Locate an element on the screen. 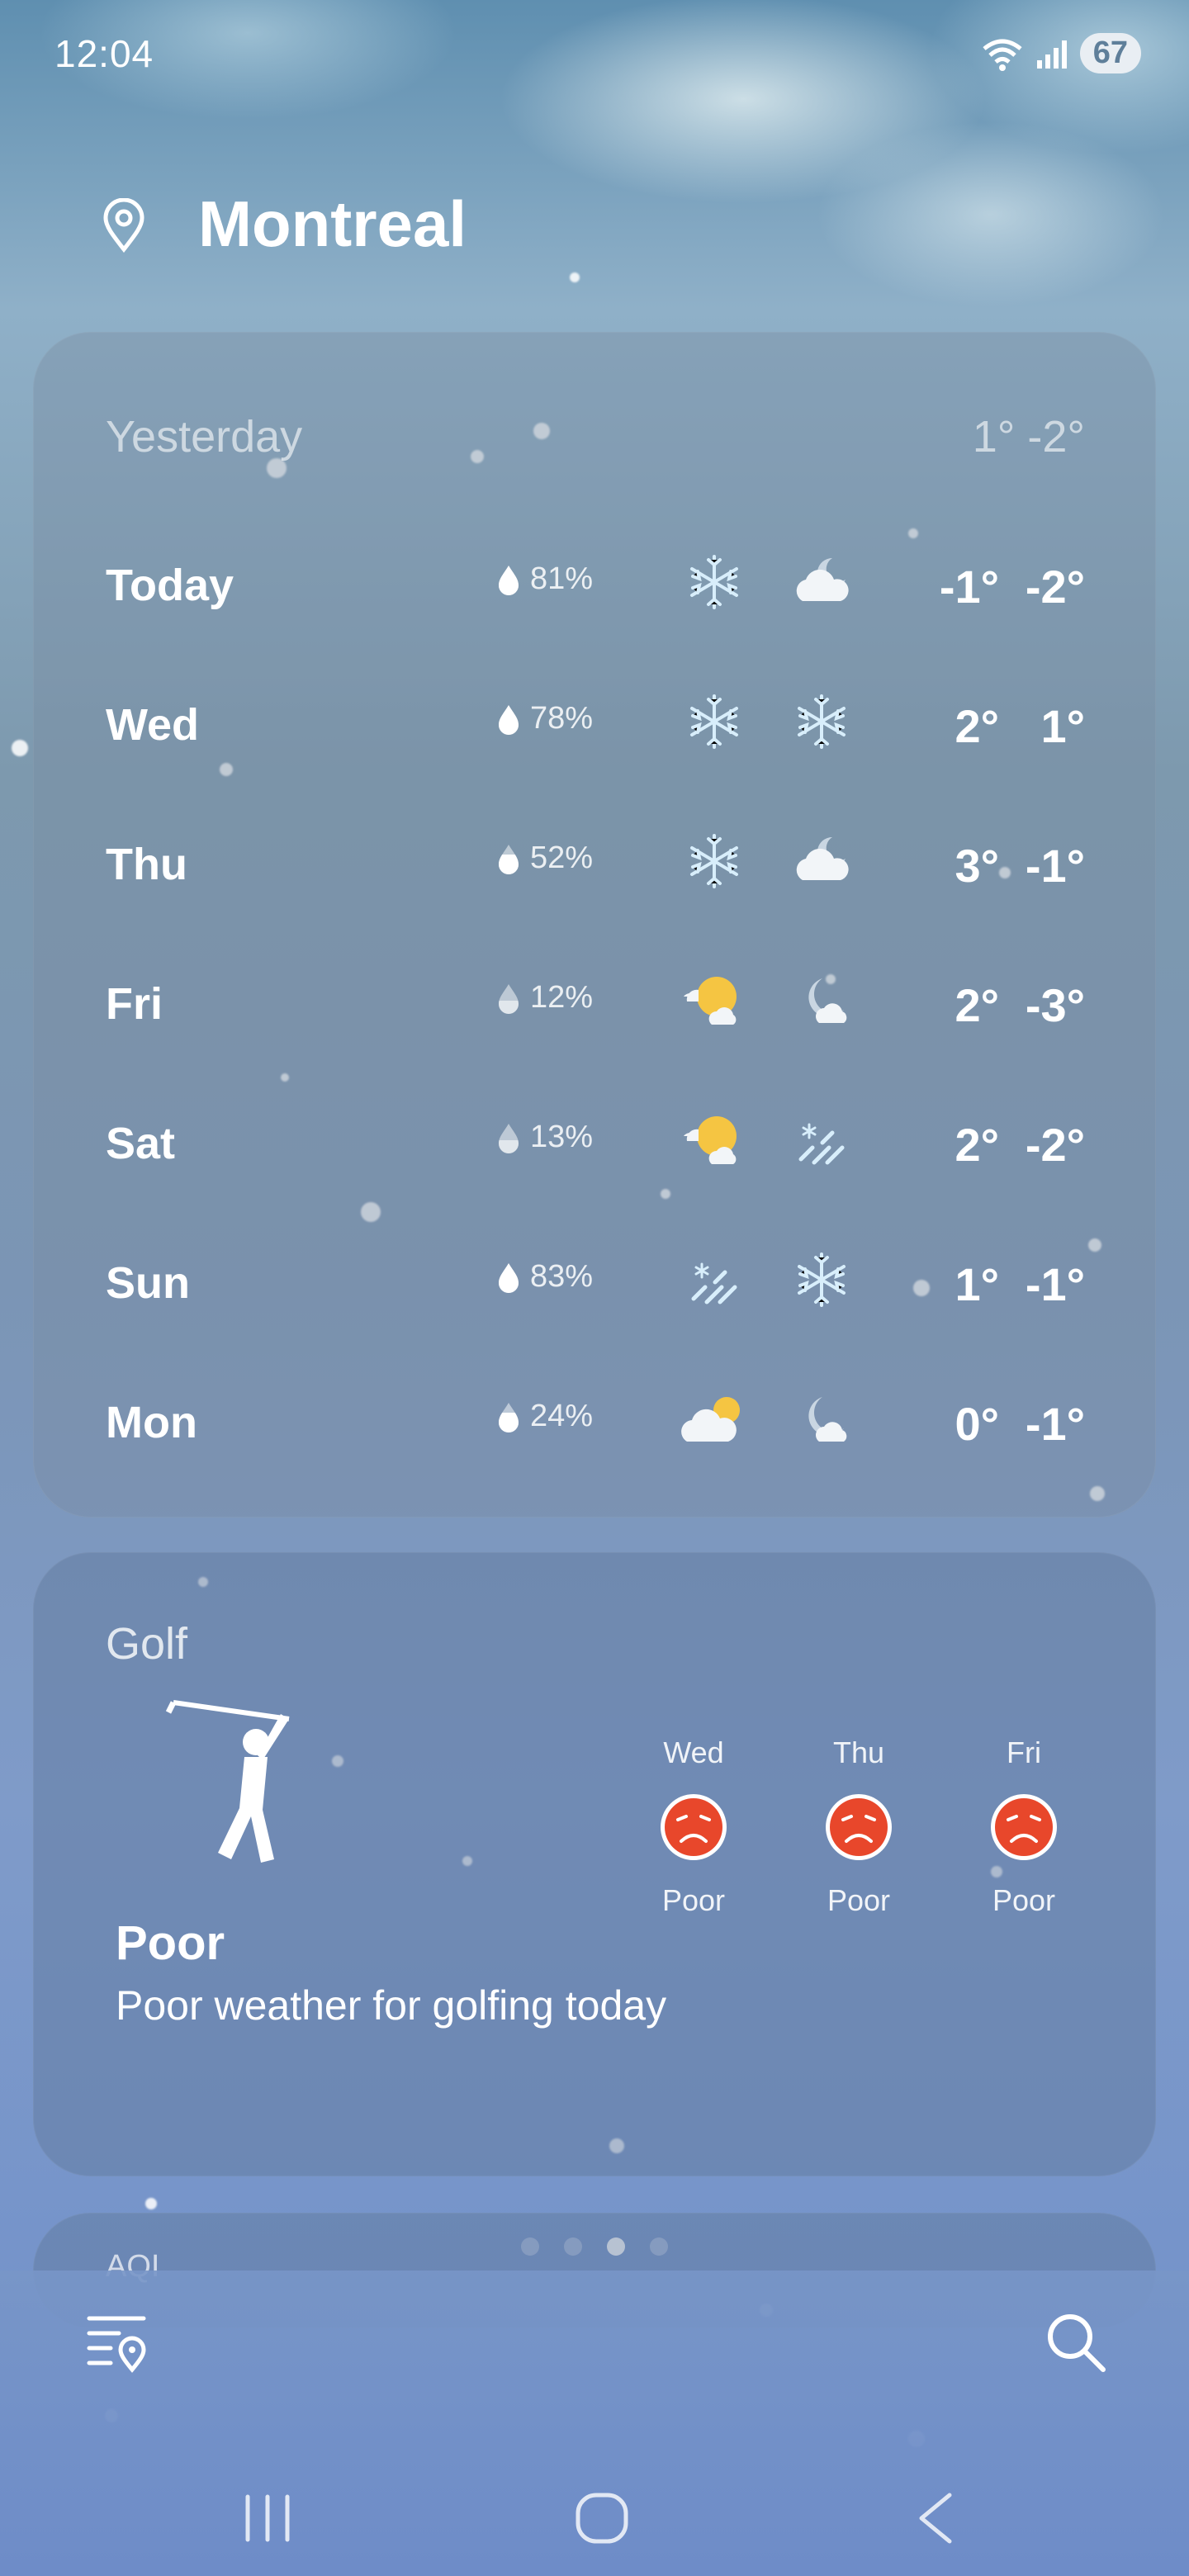 The height and width of the screenshot is (2576, 1189). city-title: Montreal is located at coordinates (332, 224).